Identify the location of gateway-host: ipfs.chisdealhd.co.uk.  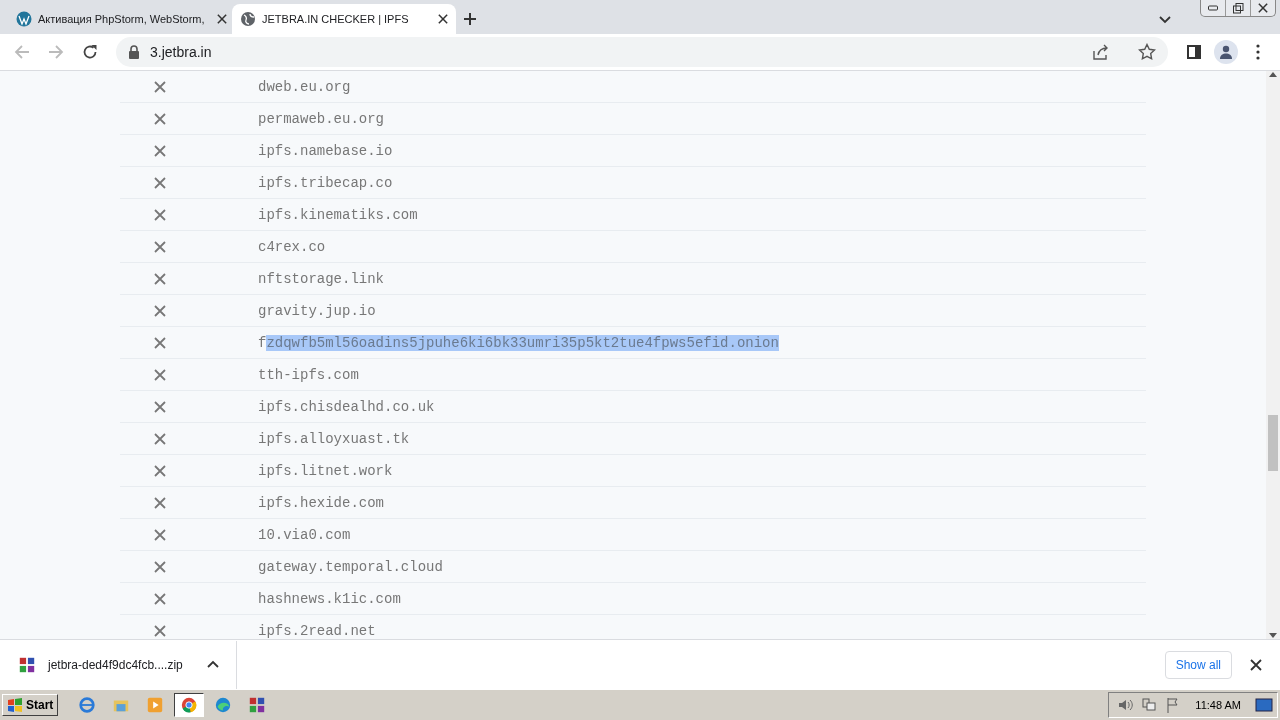
(346, 406).